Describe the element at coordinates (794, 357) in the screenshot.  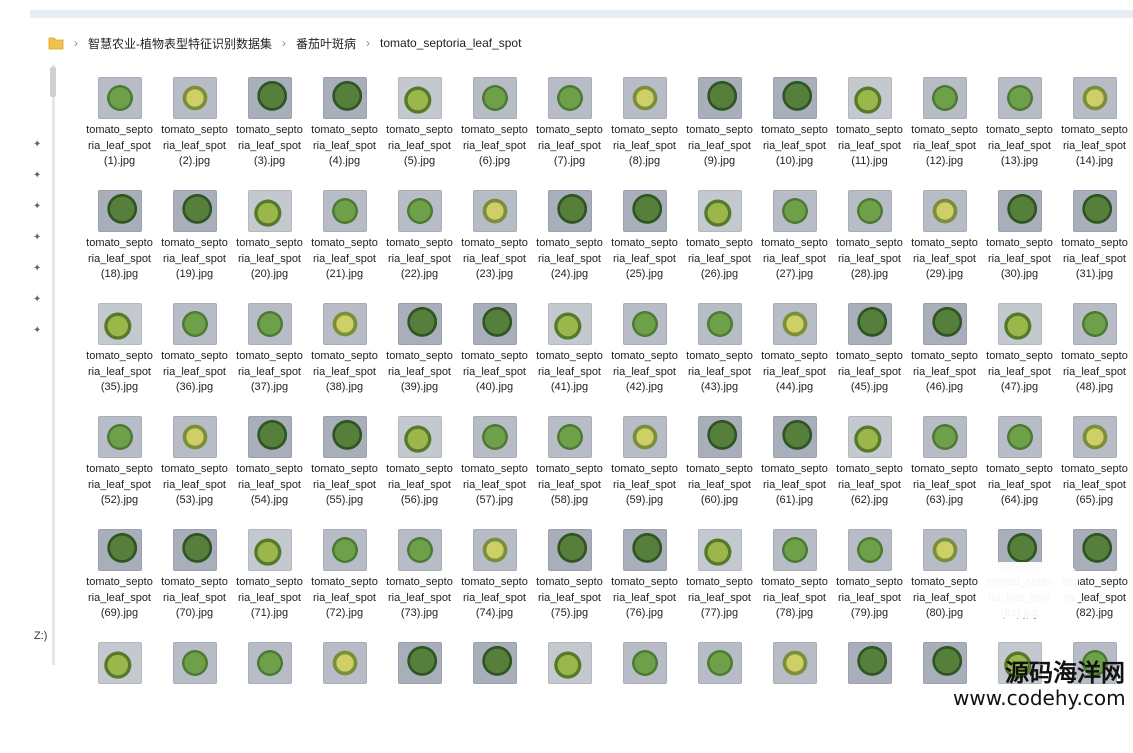
I see `file-item: tomato_septoria_leaf_spot(44).jpg` at that location.